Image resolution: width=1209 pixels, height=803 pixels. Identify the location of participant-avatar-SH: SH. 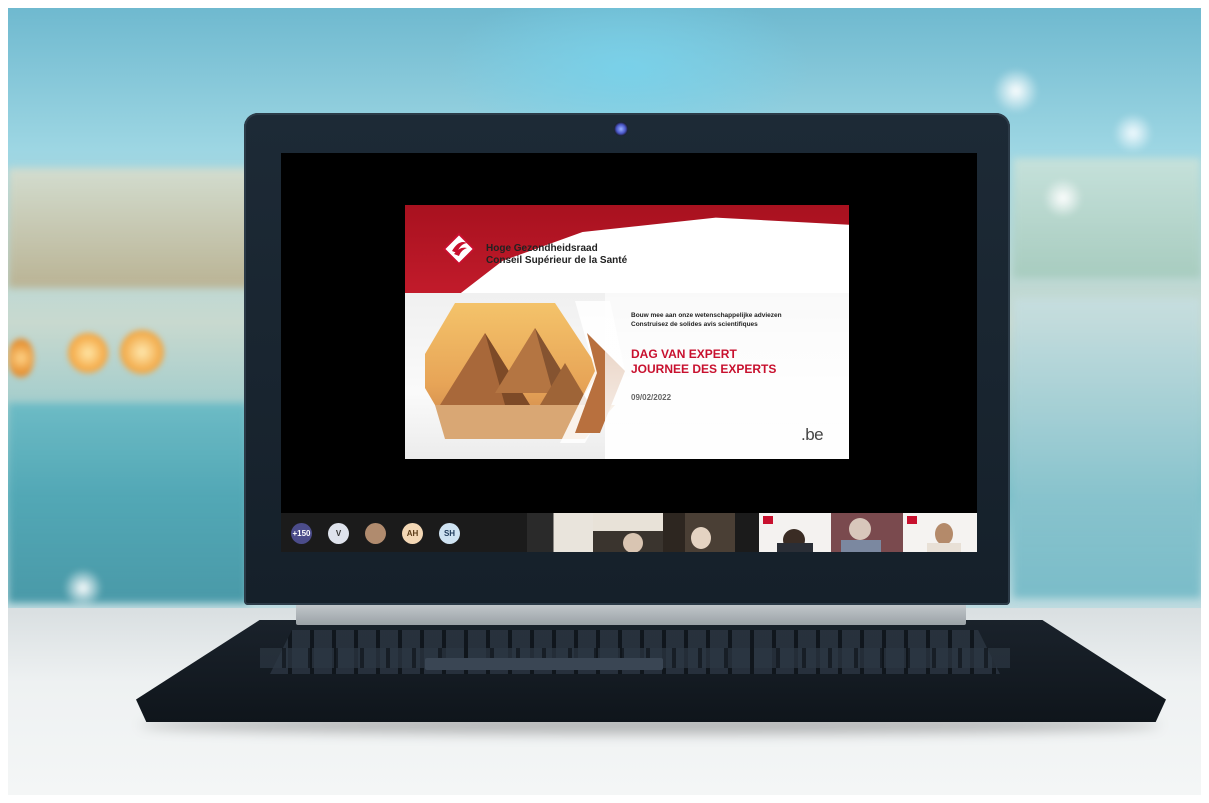
(449, 533).